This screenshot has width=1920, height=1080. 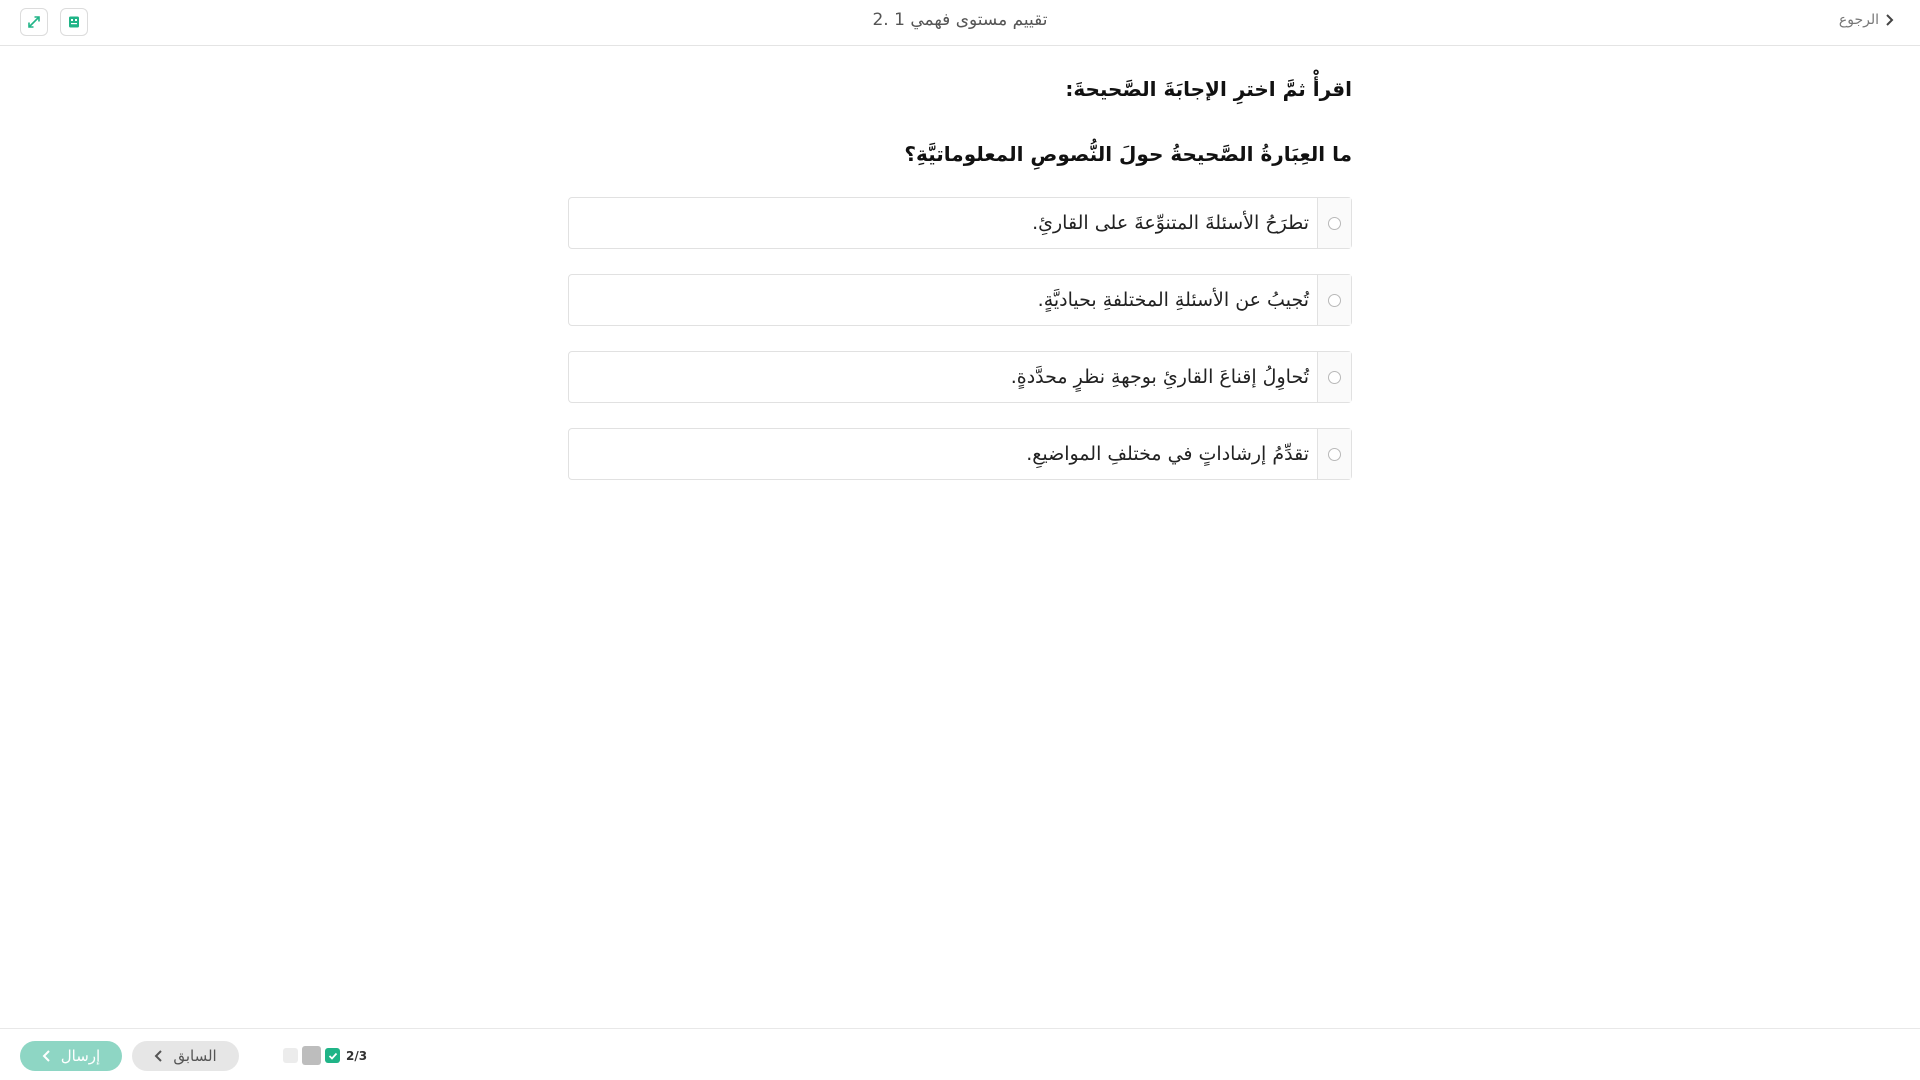 What do you see at coordinates (1170, 223) in the screenshot?
I see `answer-option-label: تطرَحُ الأسئلةَ المتنوِّعةَ على القارئِ.` at bounding box center [1170, 223].